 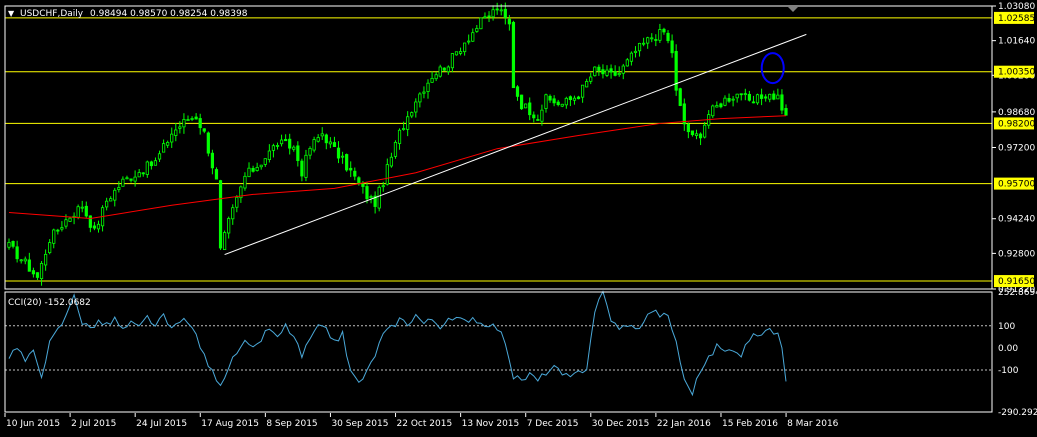 What do you see at coordinates (359, 424) in the screenshot?
I see `time-tick-label: 30 Sep 2015` at bounding box center [359, 424].